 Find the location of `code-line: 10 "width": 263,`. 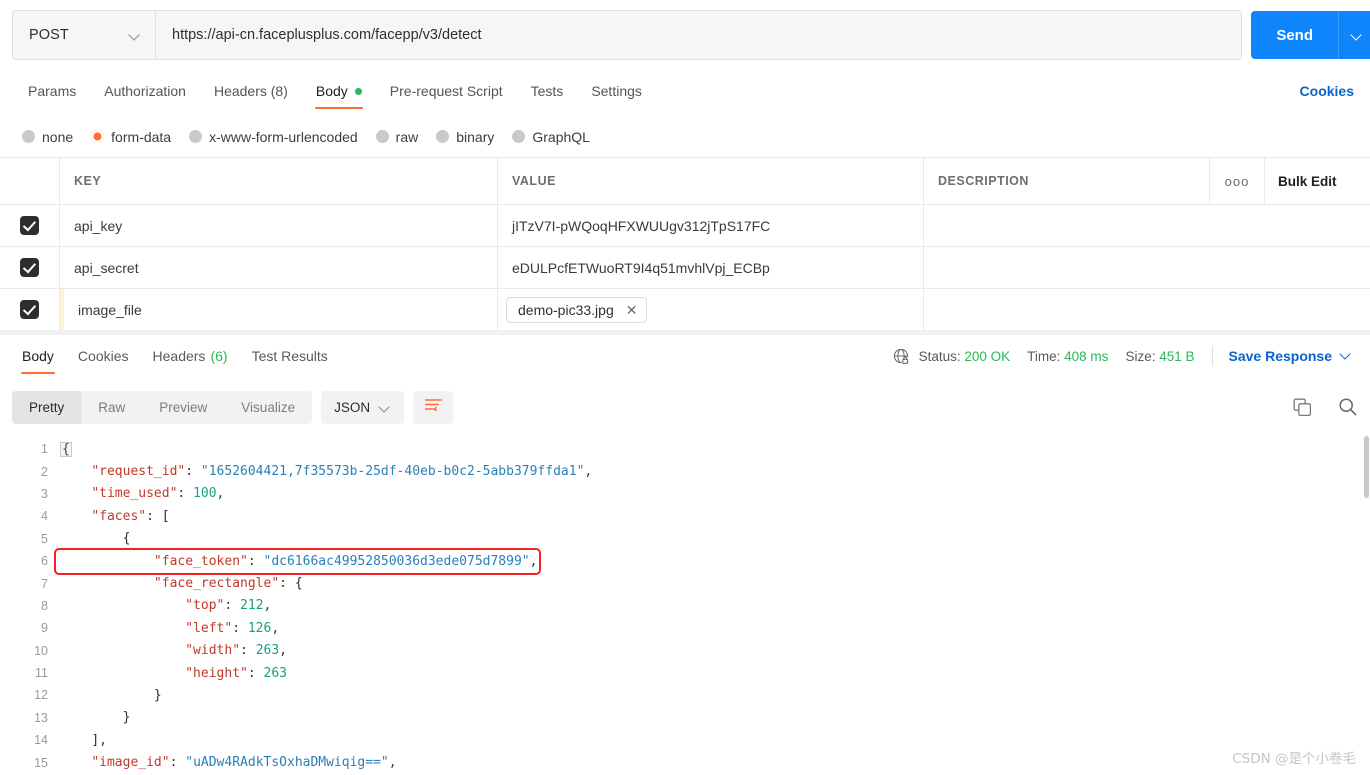

code-line: 10 "width": 263, is located at coordinates (685, 651).